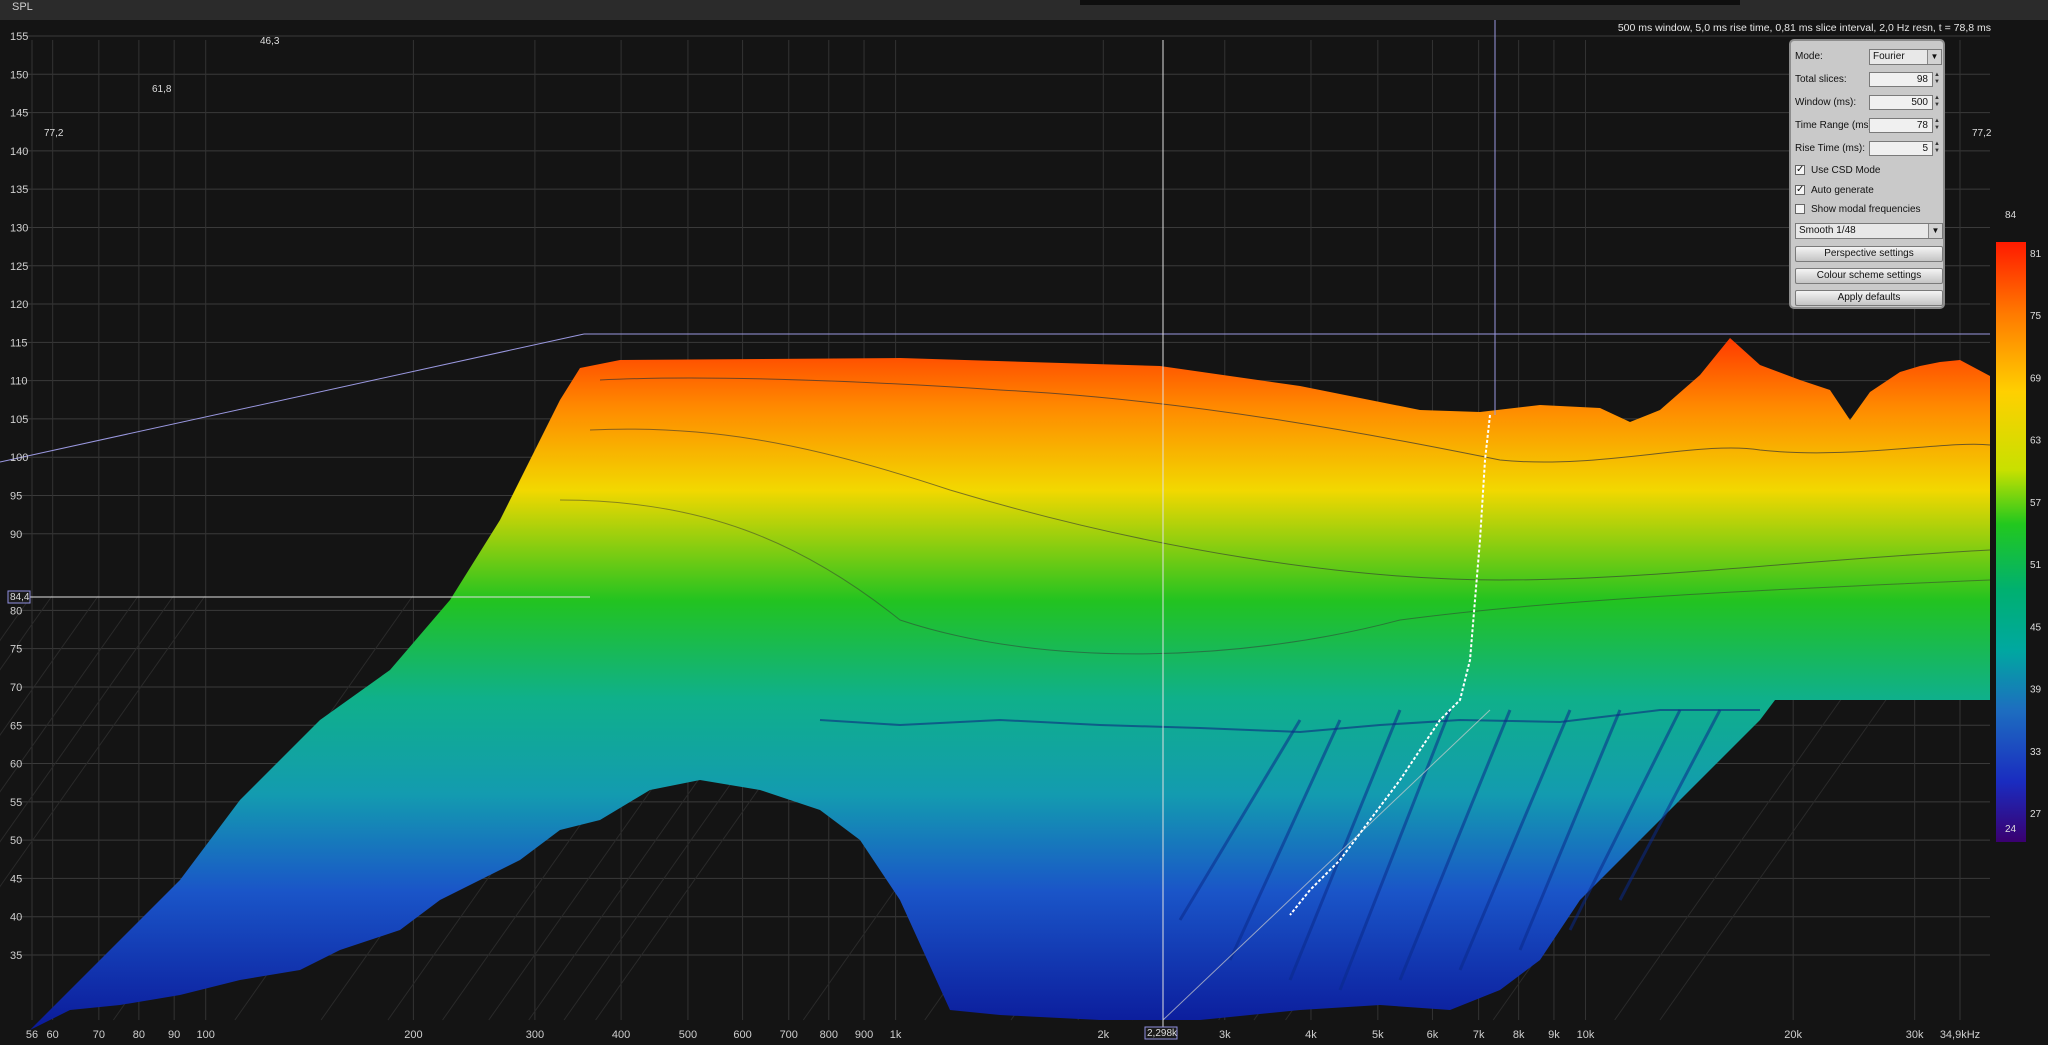 The width and height of the screenshot is (2048, 1045). Describe the element at coordinates (1901, 79) in the screenshot. I see `total-slices-input: 98` at that location.